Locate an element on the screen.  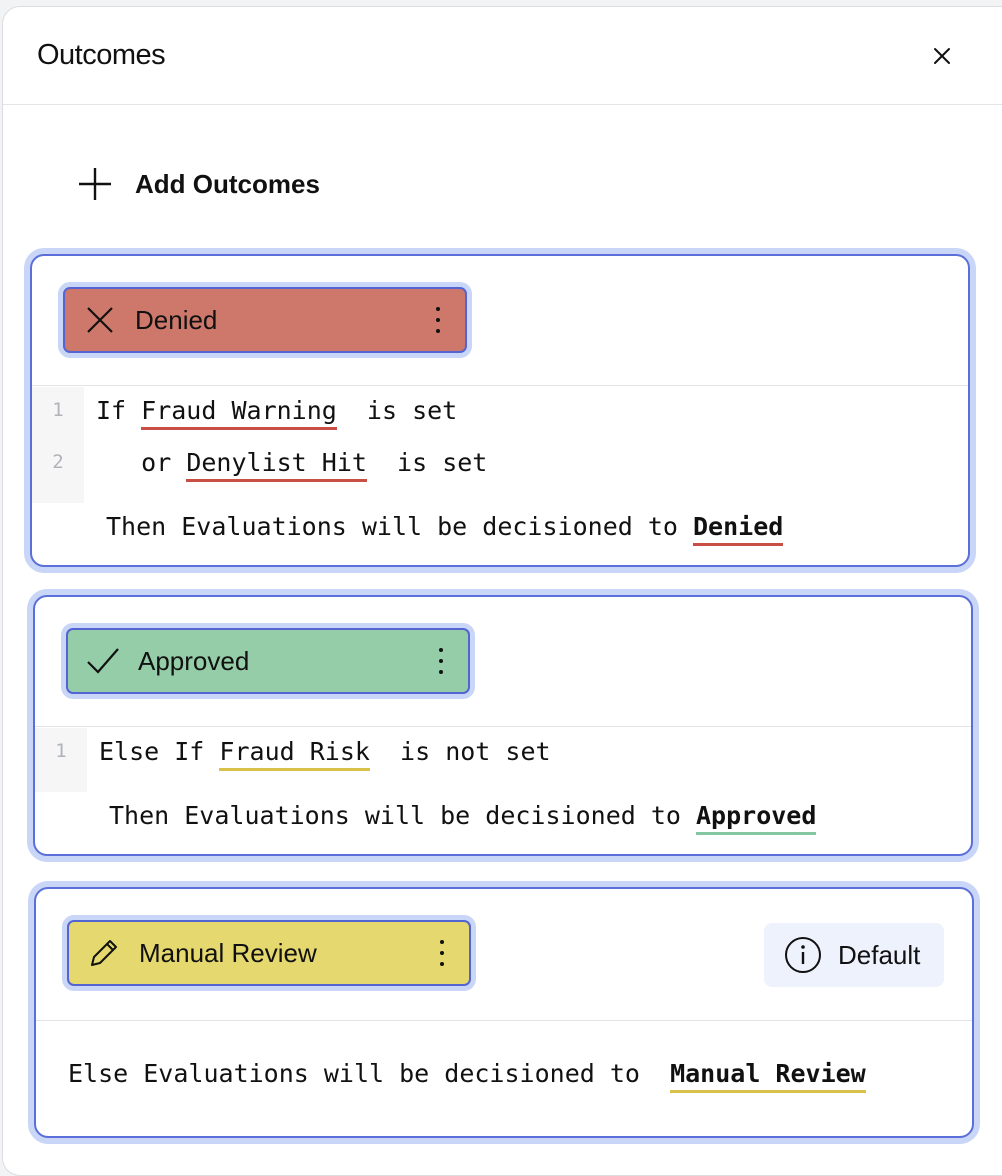
condition-line: or Denylist Hit is set is located at coordinates (291, 465).